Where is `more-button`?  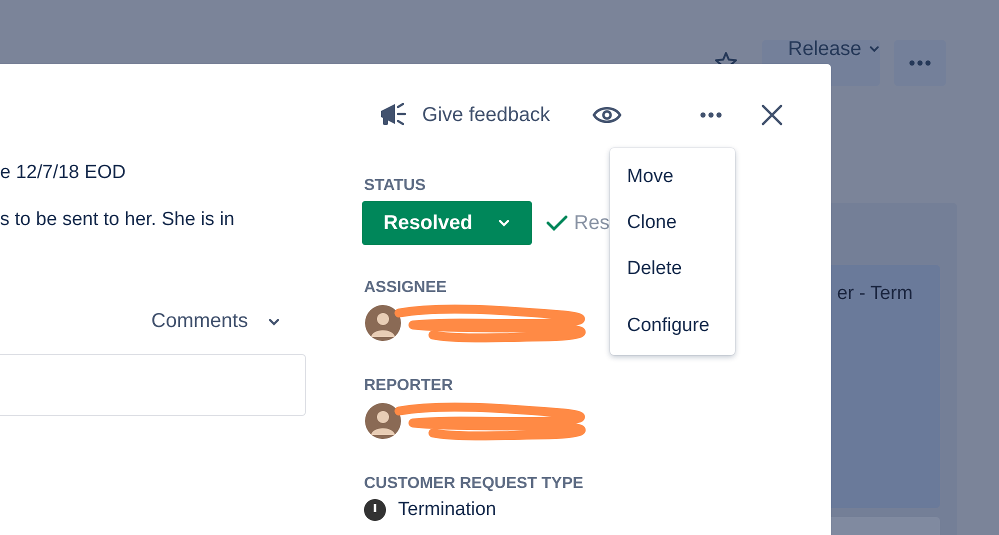 more-button is located at coordinates (920, 63).